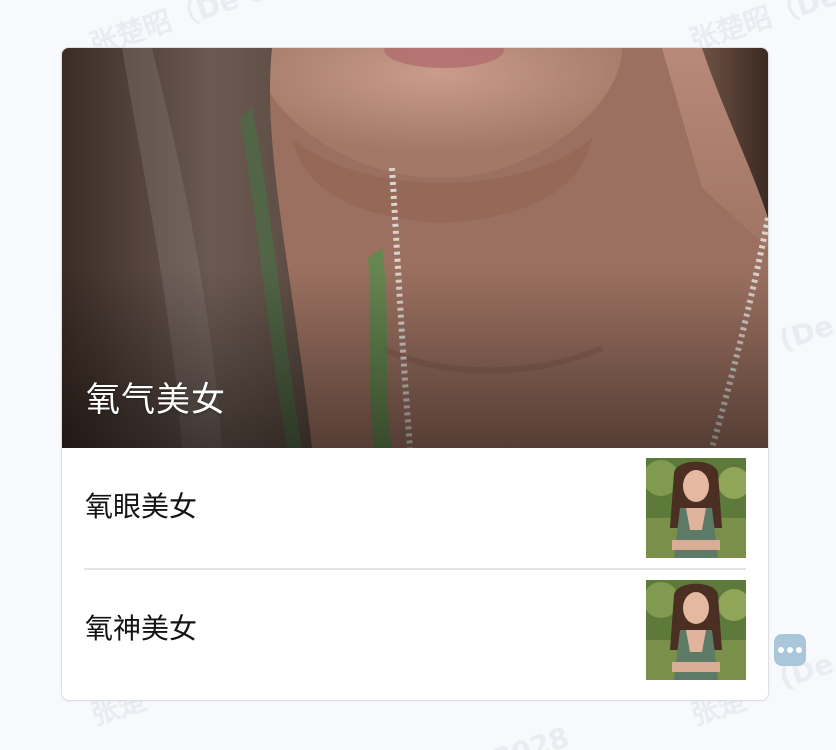  I want to click on list-item: 氧眼美女, so click(415, 508).